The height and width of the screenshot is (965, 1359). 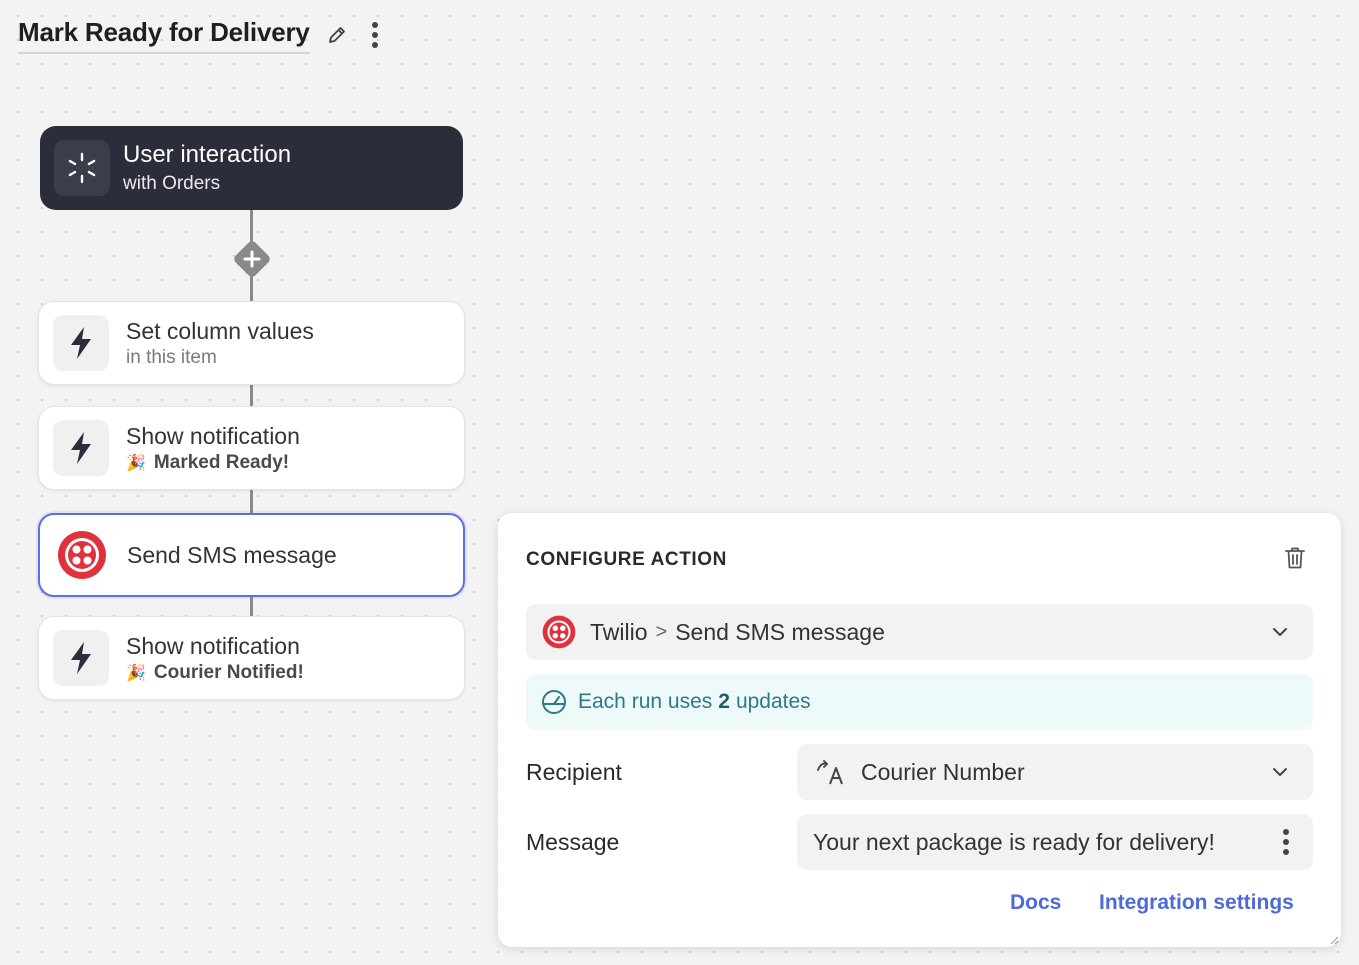 I want to click on docs-link: Docs, so click(x=1035, y=903).